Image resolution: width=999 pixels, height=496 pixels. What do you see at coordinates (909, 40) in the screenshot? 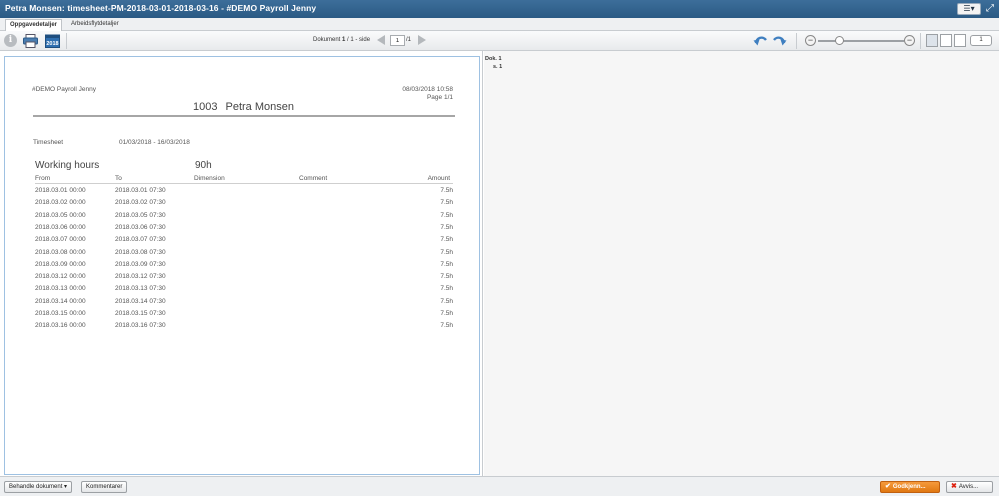
I see `zoom-in-button: −` at bounding box center [909, 40].